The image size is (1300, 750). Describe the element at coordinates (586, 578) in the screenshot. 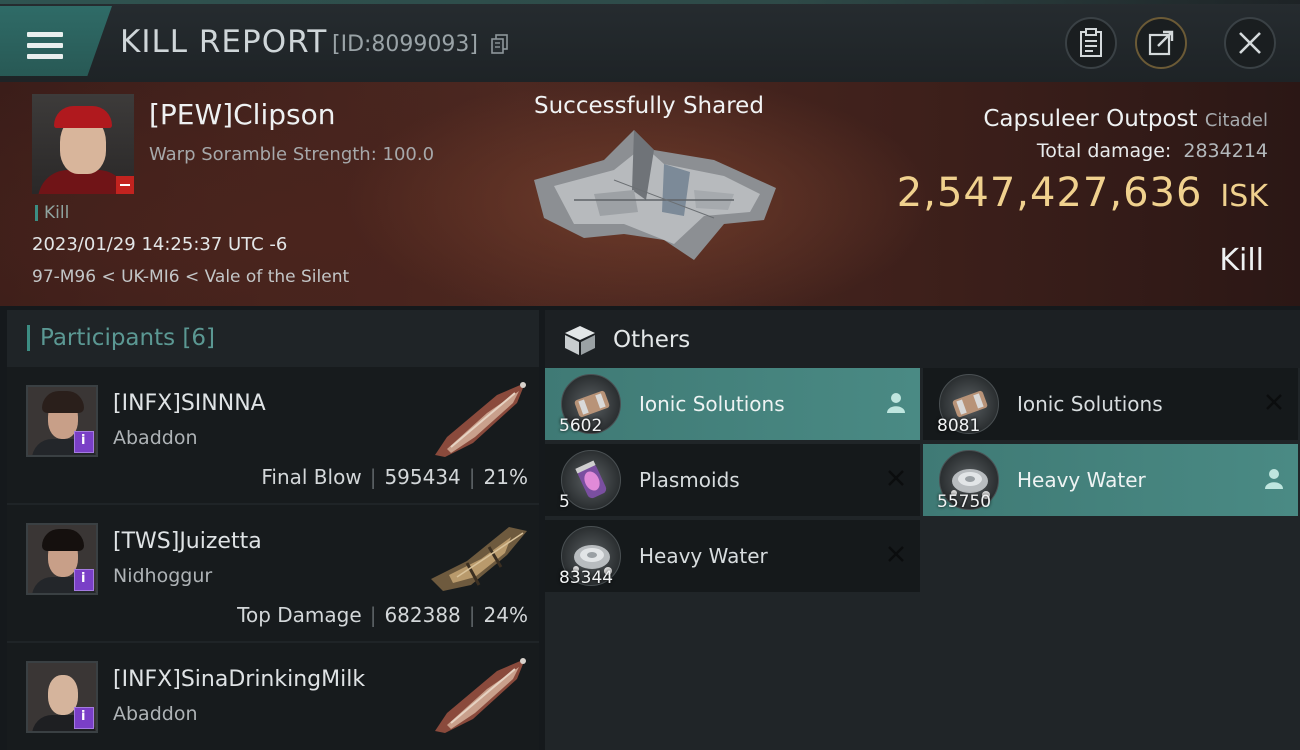

I see `item-quantity: 83344` at that location.